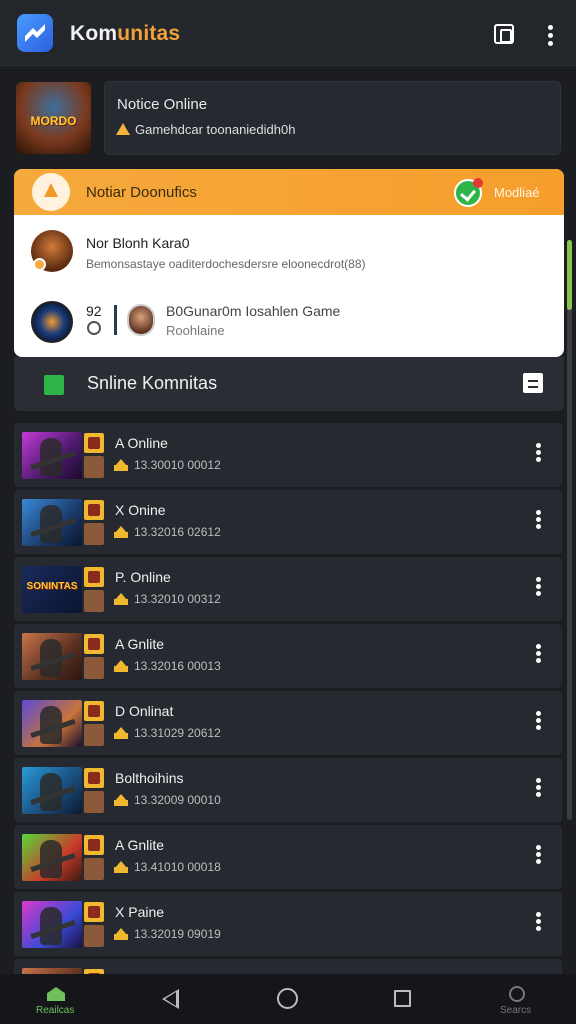 This screenshot has width=576, height=1024. I want to click on notification-title: Nor Blonh Kara0, so click(138, 243).